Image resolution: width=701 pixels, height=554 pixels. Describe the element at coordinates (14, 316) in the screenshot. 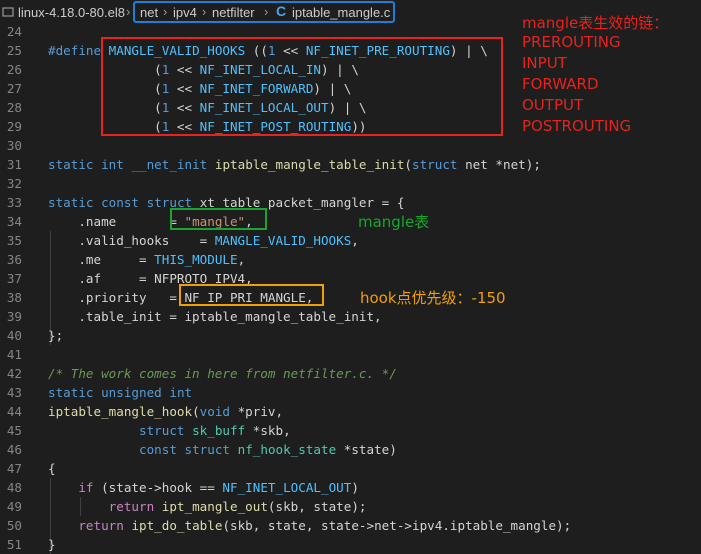

I see `line-number: 39` at that location.